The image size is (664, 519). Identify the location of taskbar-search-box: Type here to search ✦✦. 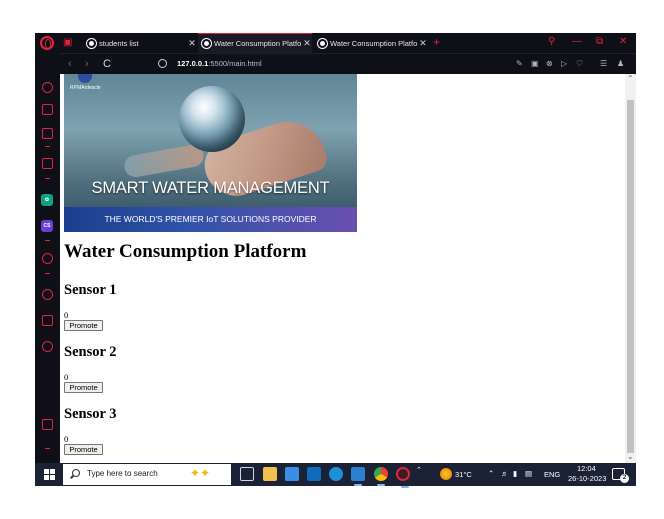
(147, 474).